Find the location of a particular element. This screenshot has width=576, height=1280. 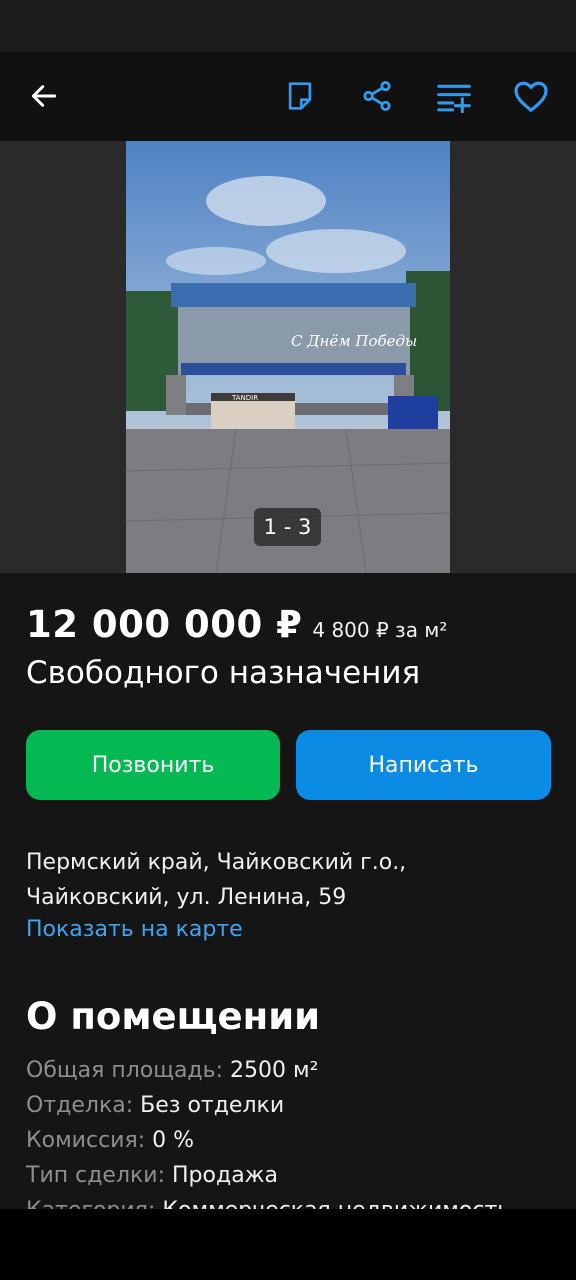

compare-button is located at coordinates (454, 96).